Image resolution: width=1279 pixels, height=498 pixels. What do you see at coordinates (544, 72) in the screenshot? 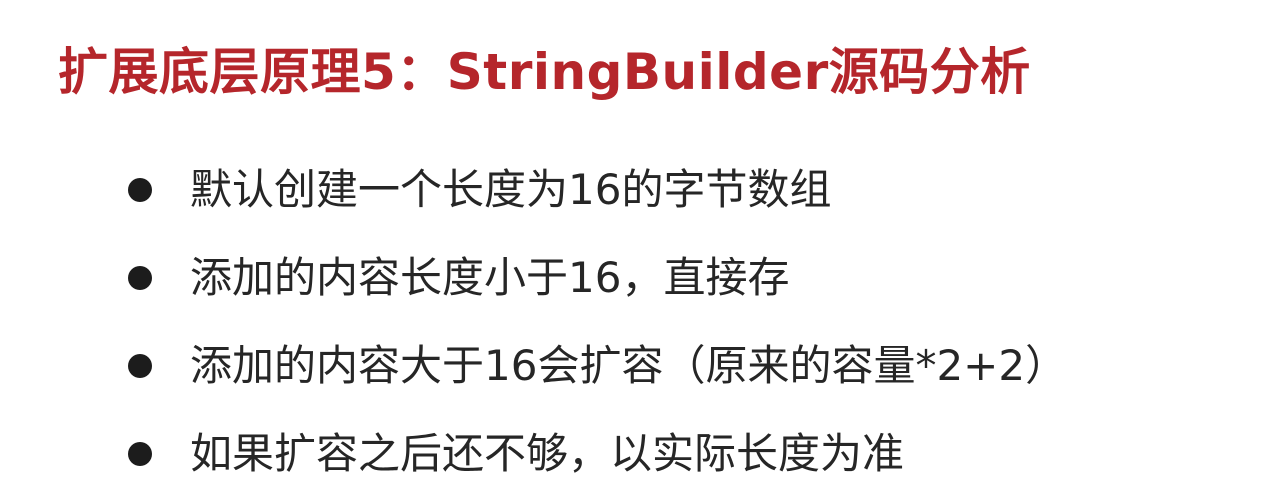
I see `slide-title: 扩展底层原理5：StringBuilder源码分析` at bounding box center [544, 72].